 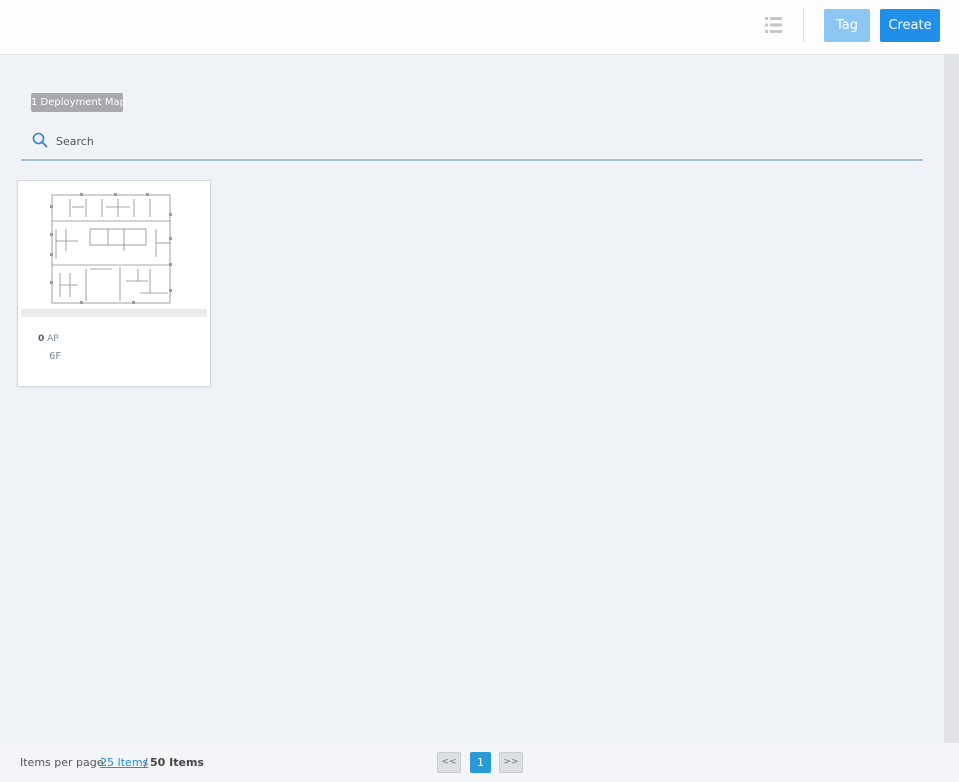 I want to click on search-input, so click(x=486, y=141).